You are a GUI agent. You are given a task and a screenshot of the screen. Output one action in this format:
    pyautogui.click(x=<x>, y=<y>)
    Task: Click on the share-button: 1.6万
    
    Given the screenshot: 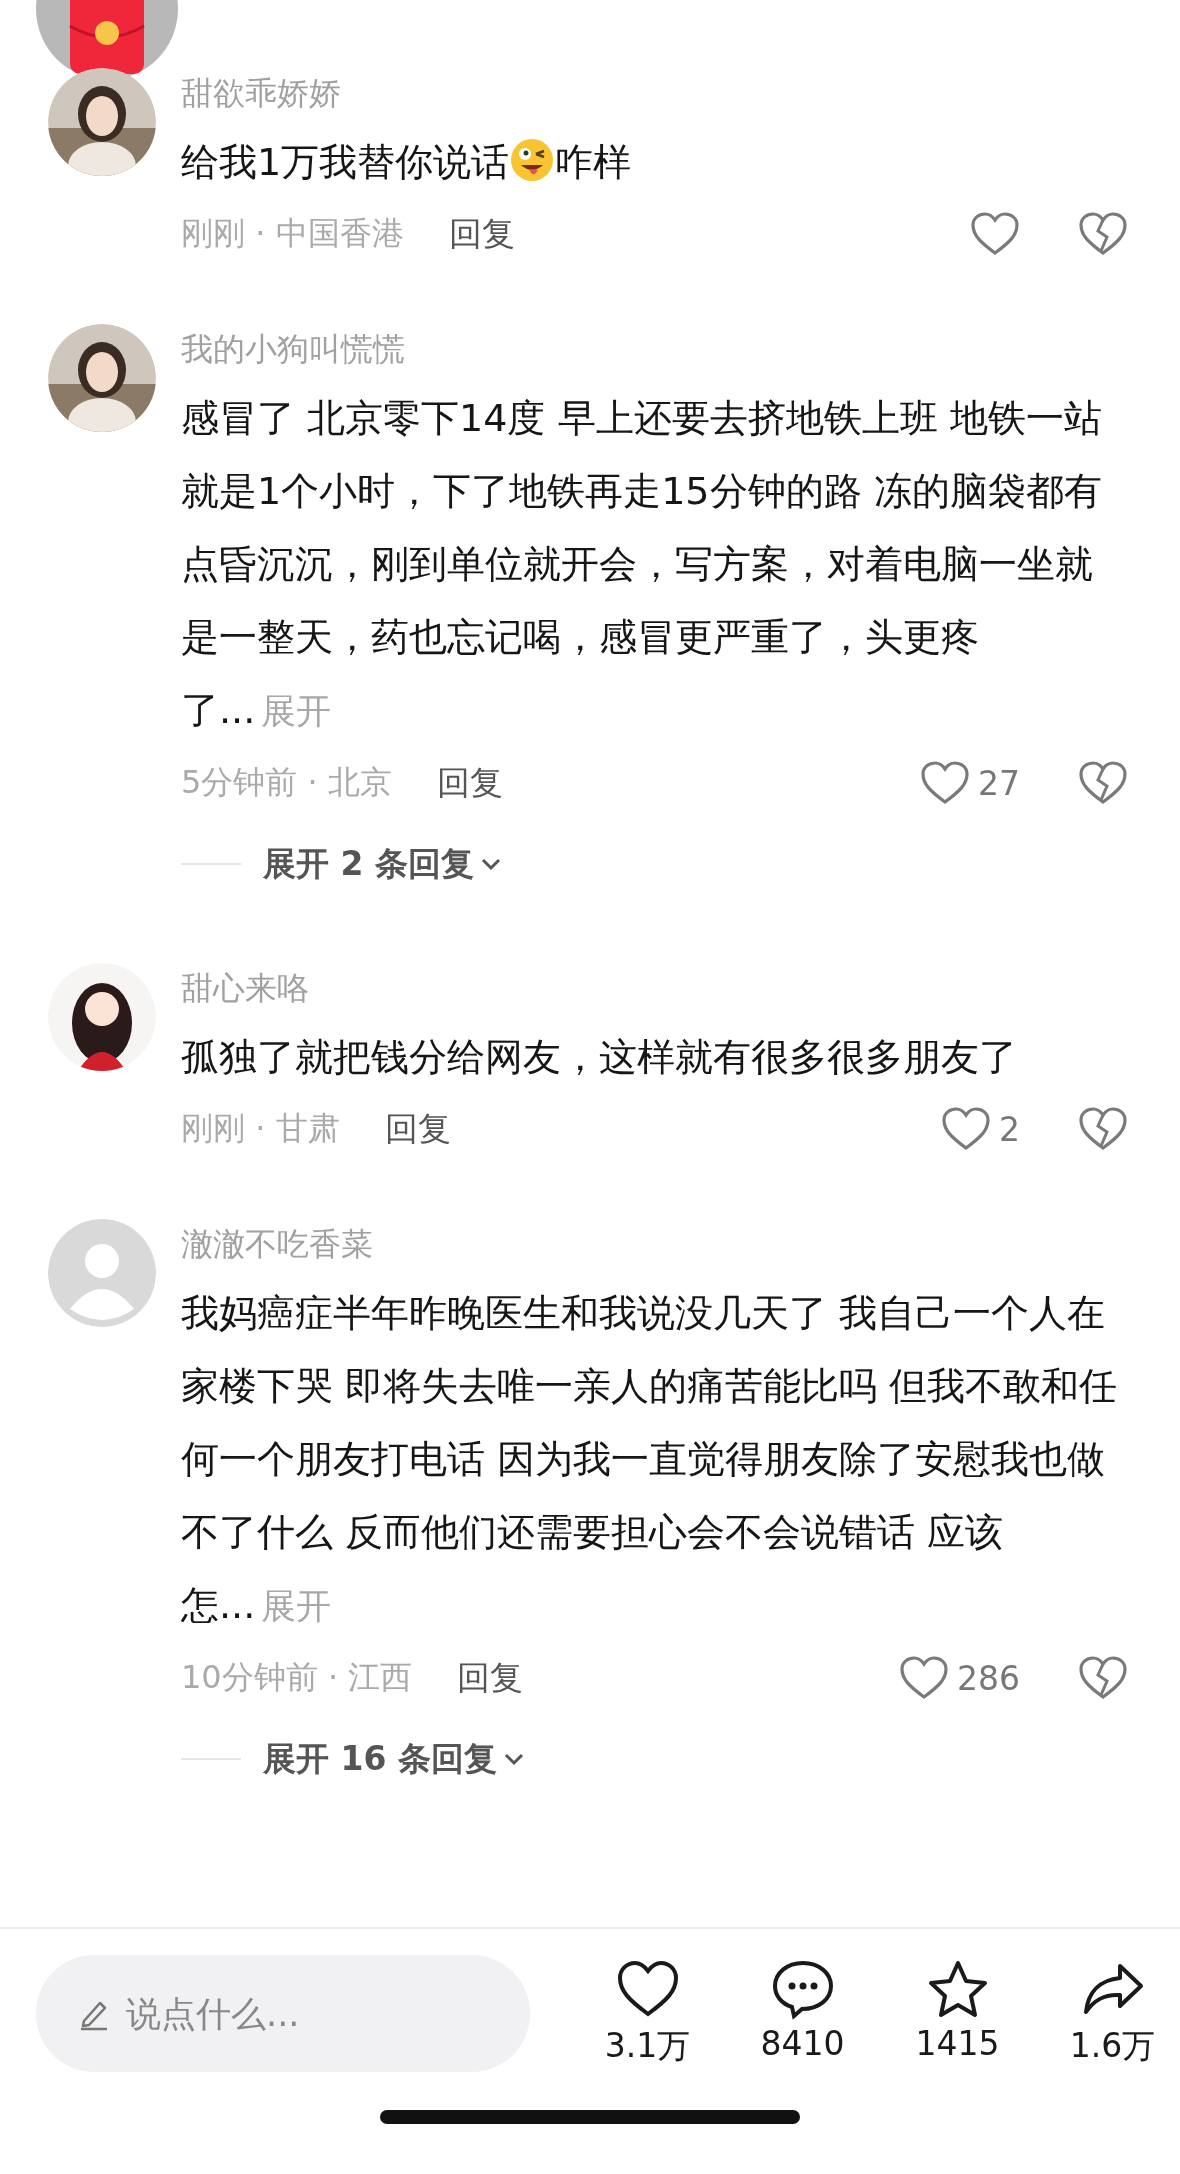 What is the action you would take?
    pyautogui.click(x=1107, y=2013)
    